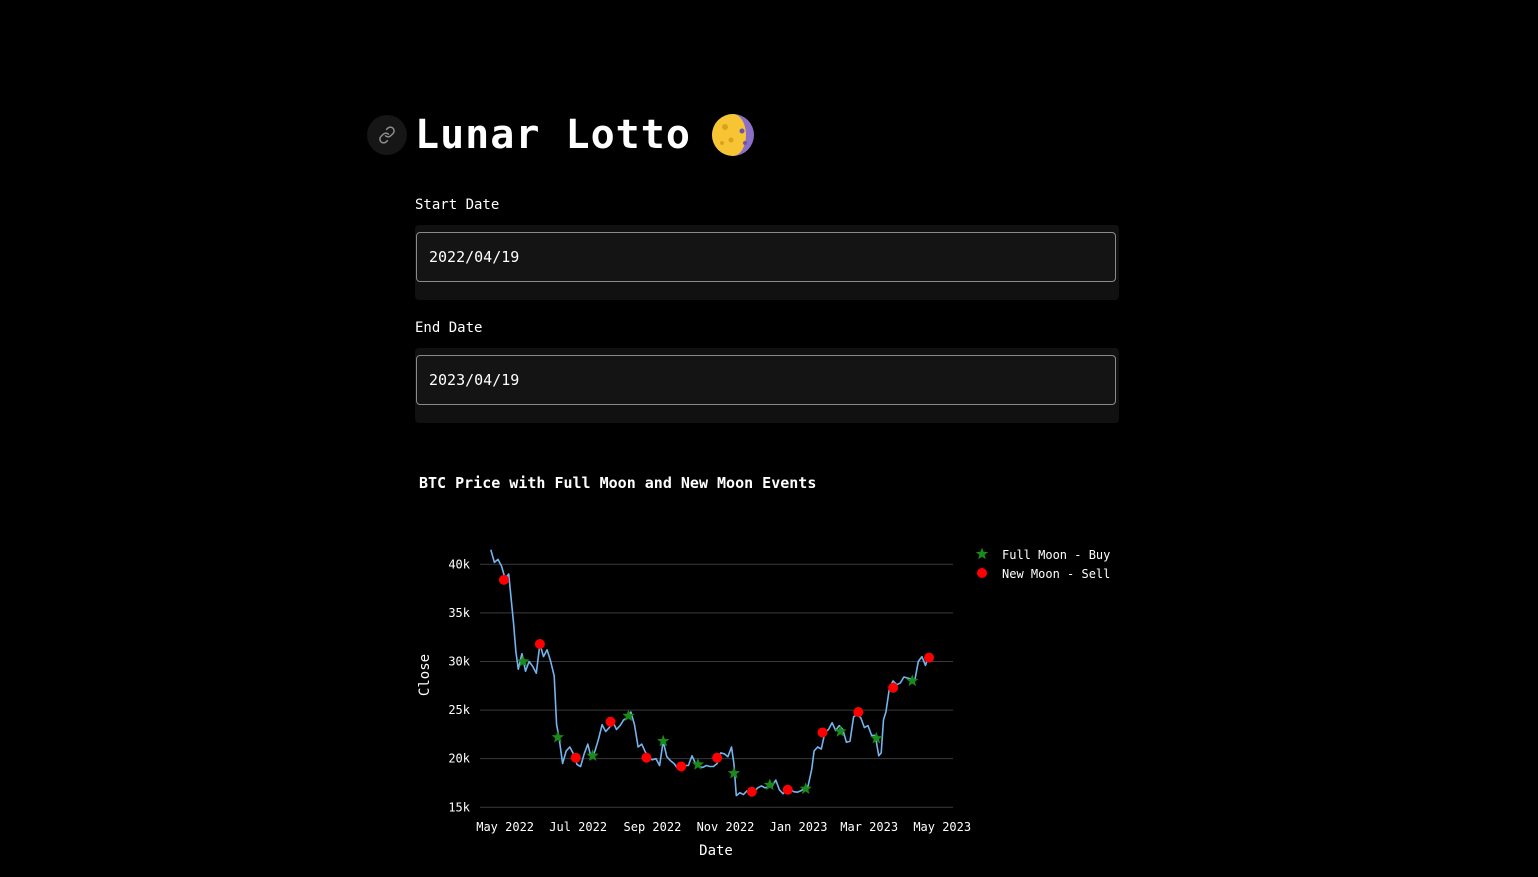  What do you see at coordinates (449, 328) in the screenshot?
I see `end-date-label: End Date` at bounding box center [449, 328].